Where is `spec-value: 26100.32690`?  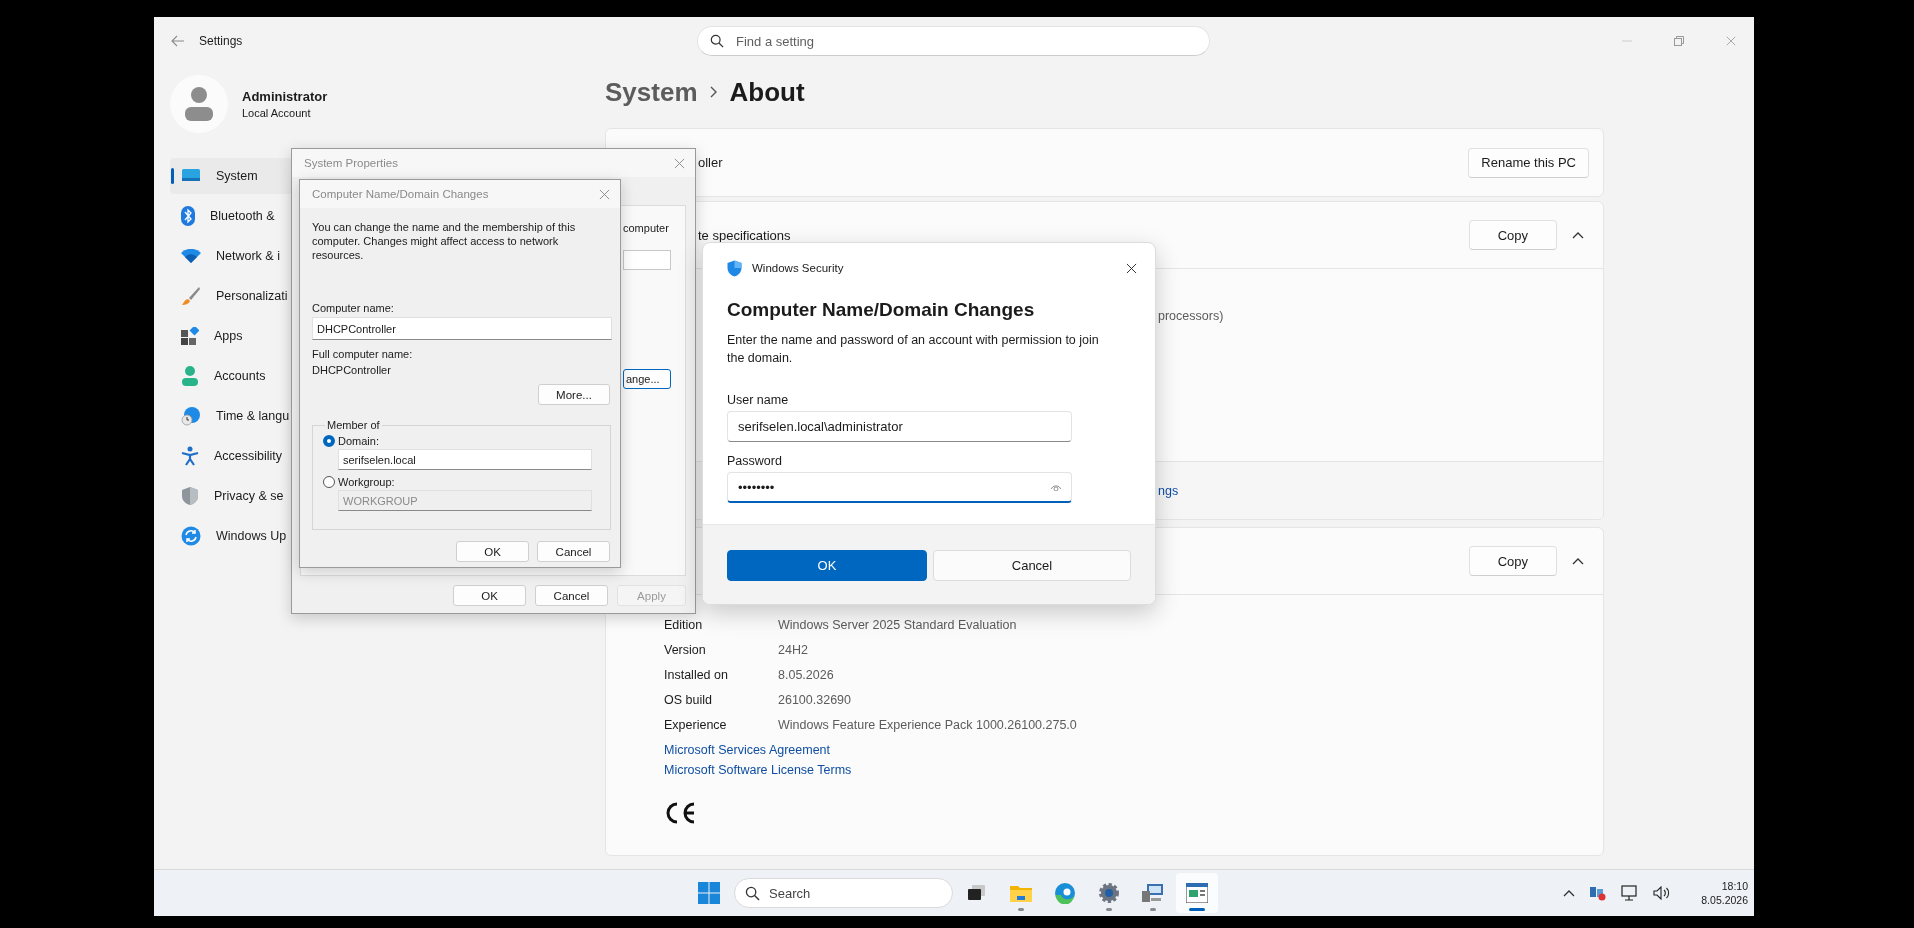
spec-value: 26100.32690 is located at coordinates (814, 699).